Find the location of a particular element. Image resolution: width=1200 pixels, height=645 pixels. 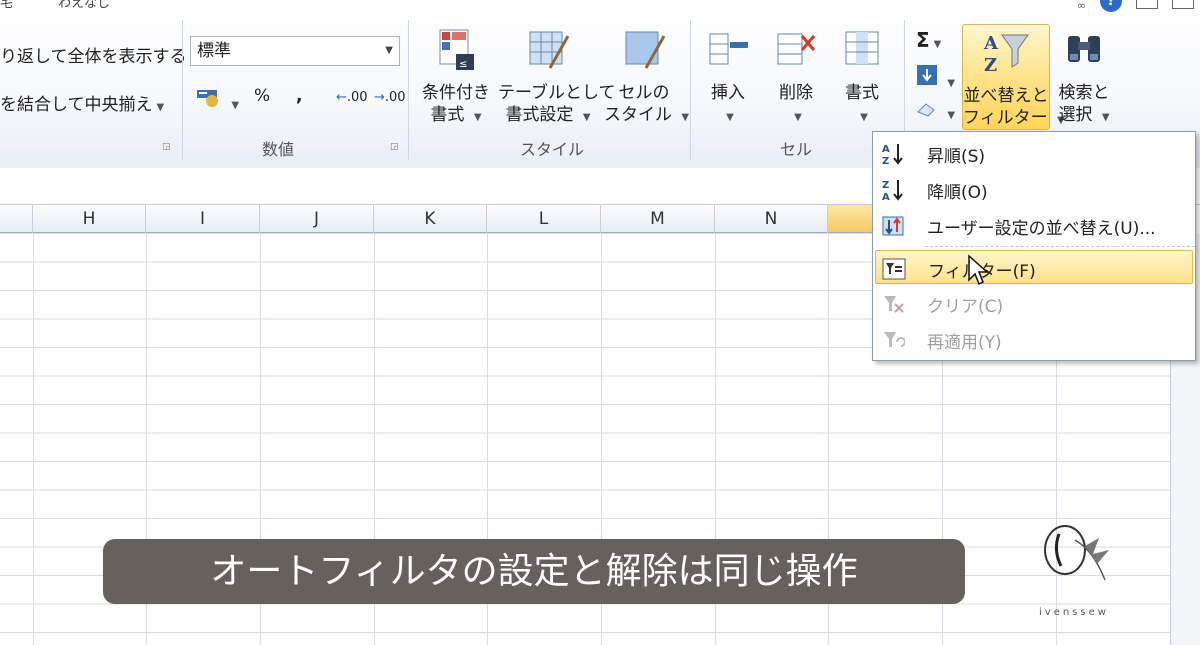

insert-cells-label: 挿入 ▼ is located at coordinates (728, 103).